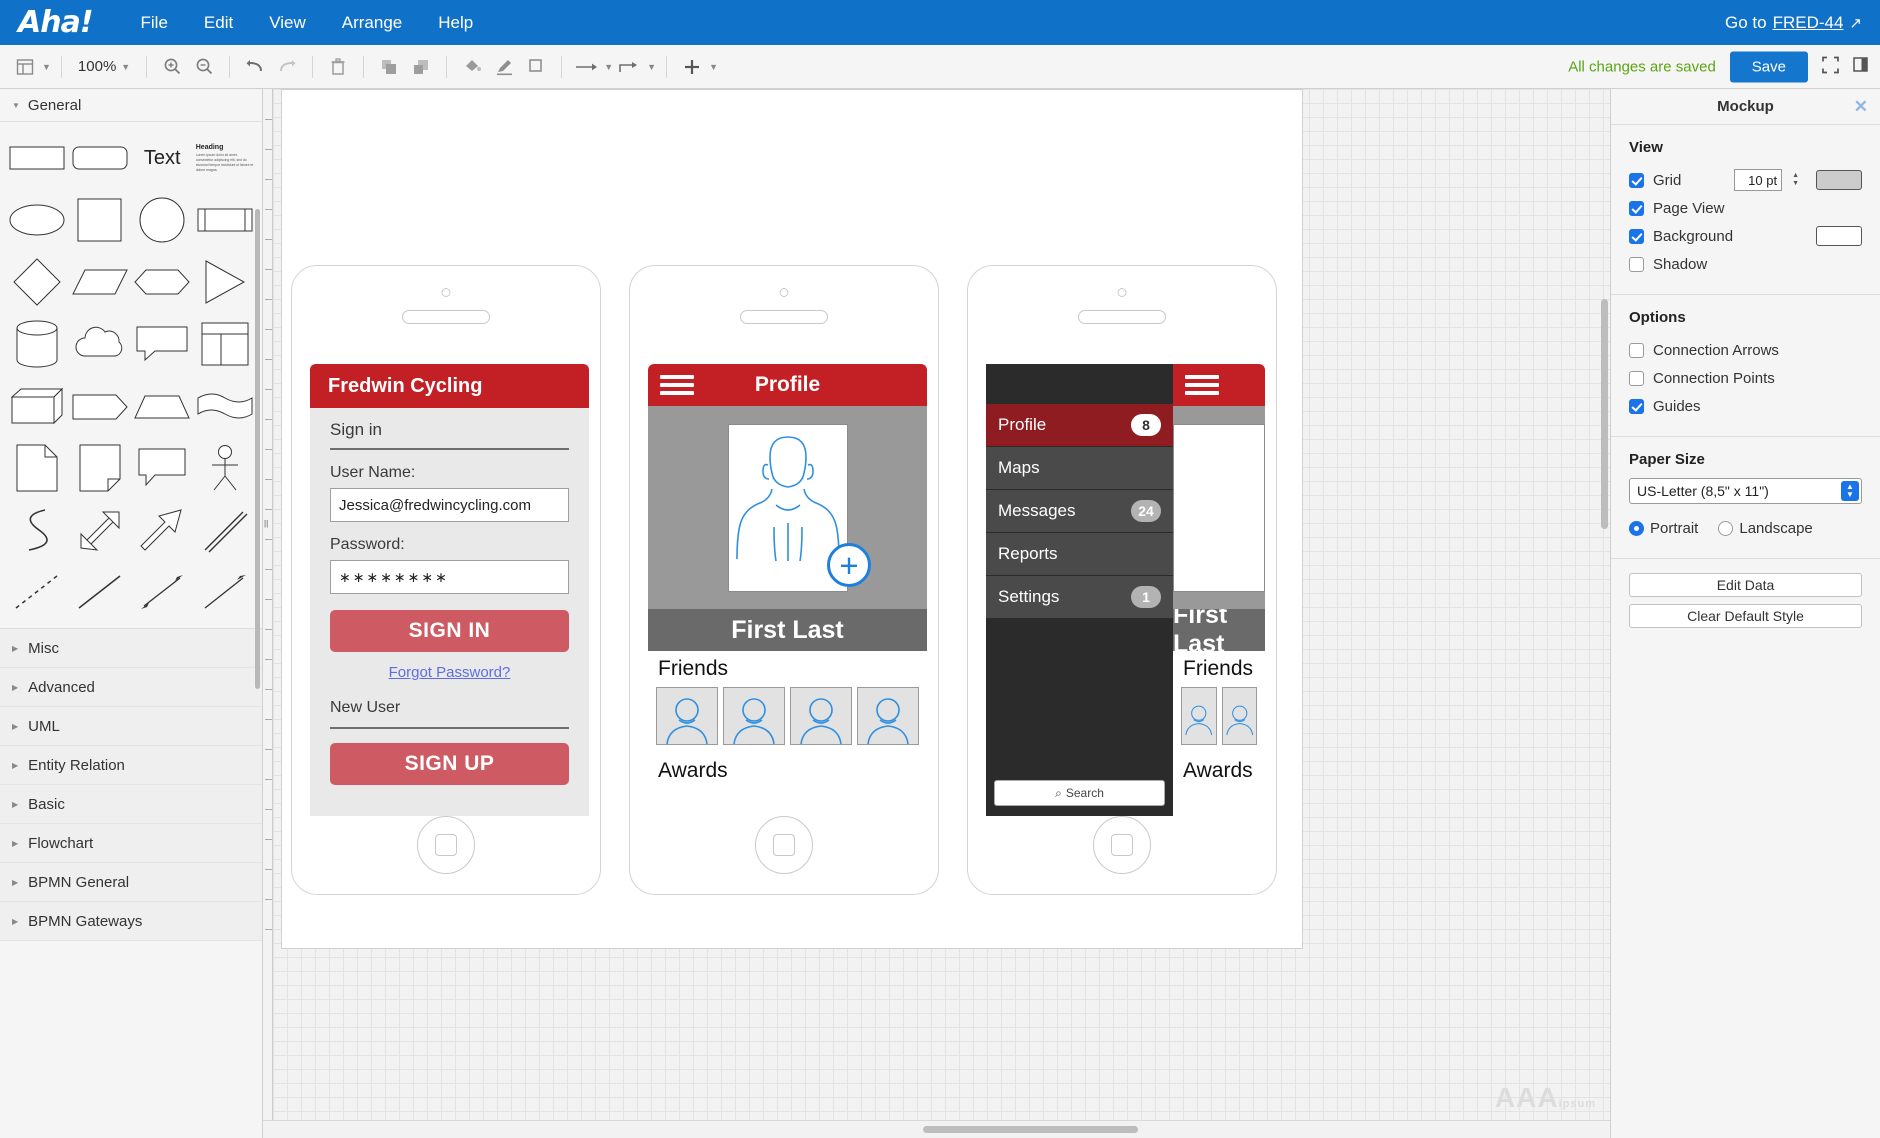 This screenshot has height=1138, width=1880. What do you see at coordinates (37, 158) in the screenshot?
I see `shape-rectangle` at bounding box center [37, 158].